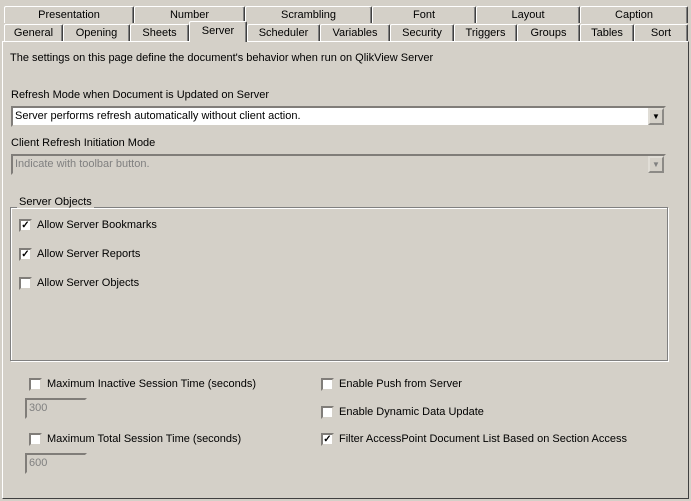 The width and height of the screenshot is (691, 501). What do you see at coordinates (485, 32) in the screenshot?
I see `tab-triggers: Triggers` at bounding box center [485, 32].